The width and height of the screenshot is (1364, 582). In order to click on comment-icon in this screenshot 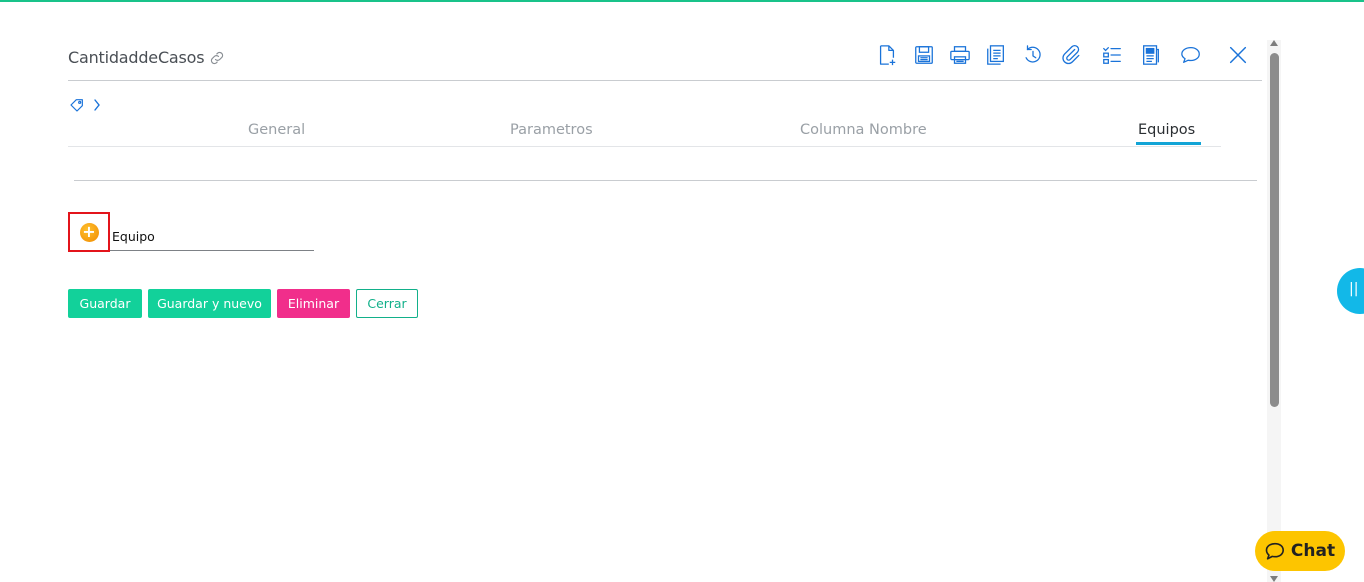, I will do `click(1191, 55)`.